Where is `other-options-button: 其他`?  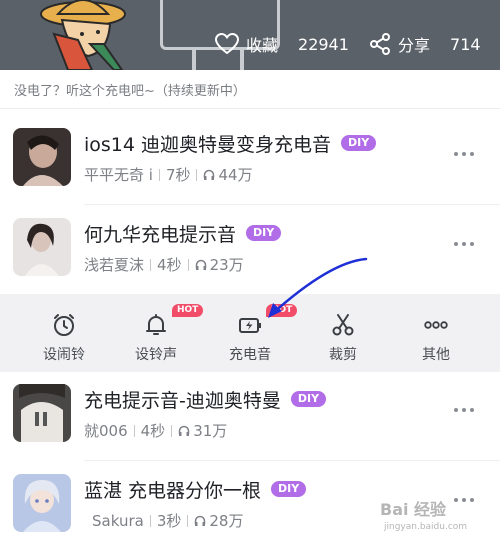 other-options-button: 其他 is located at coordinates (436, 333).